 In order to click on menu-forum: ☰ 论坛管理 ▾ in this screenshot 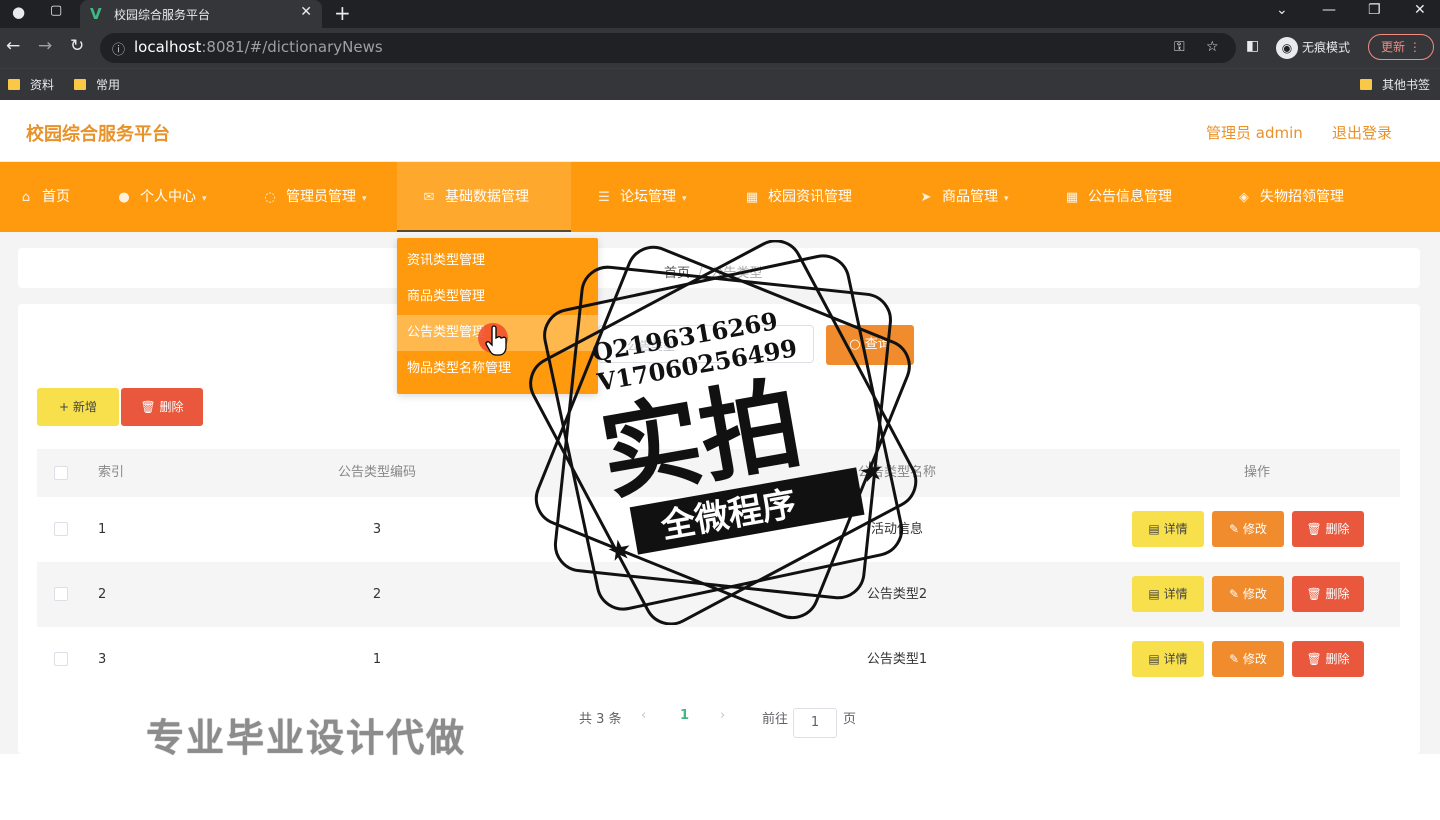, I will do `click(641, 197)`.